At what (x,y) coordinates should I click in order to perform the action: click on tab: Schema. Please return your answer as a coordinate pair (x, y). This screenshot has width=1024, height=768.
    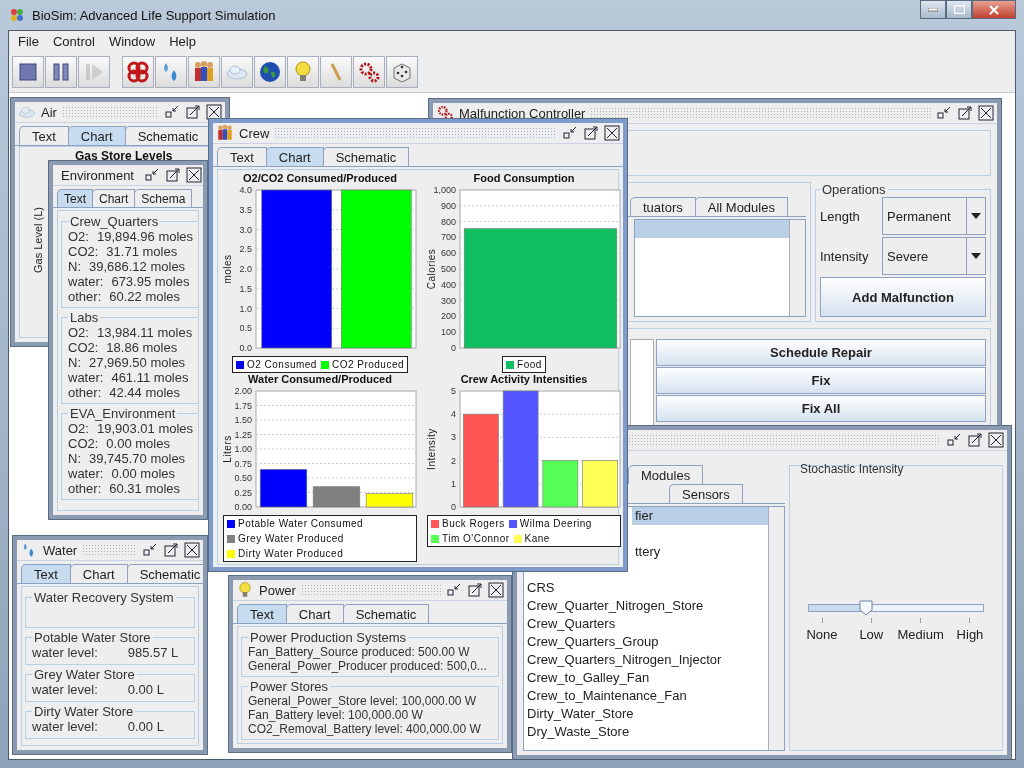
    Looking at the image, I should click on (163, 198).